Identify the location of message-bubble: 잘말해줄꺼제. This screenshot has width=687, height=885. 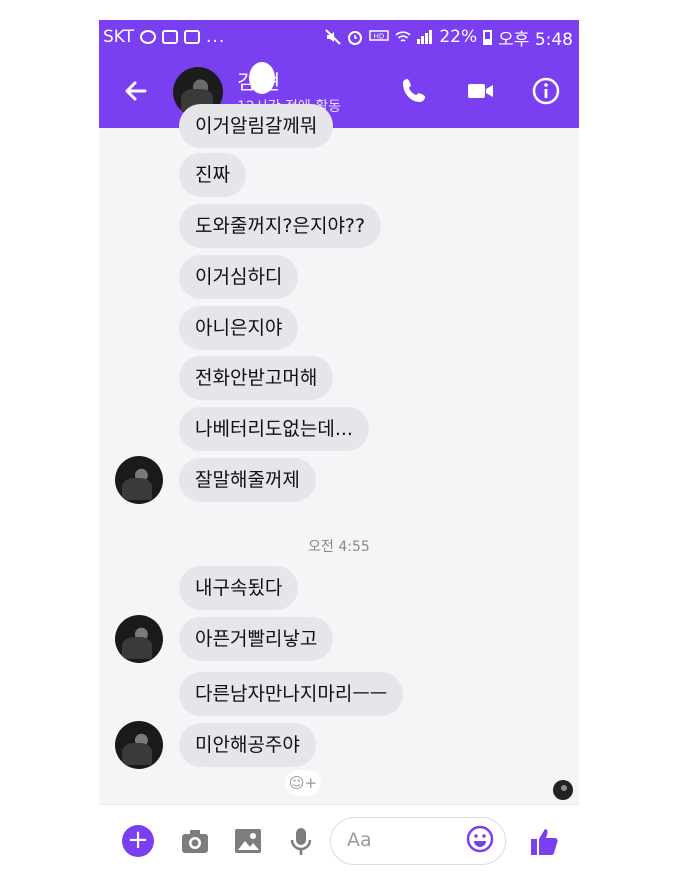
(247, 480).